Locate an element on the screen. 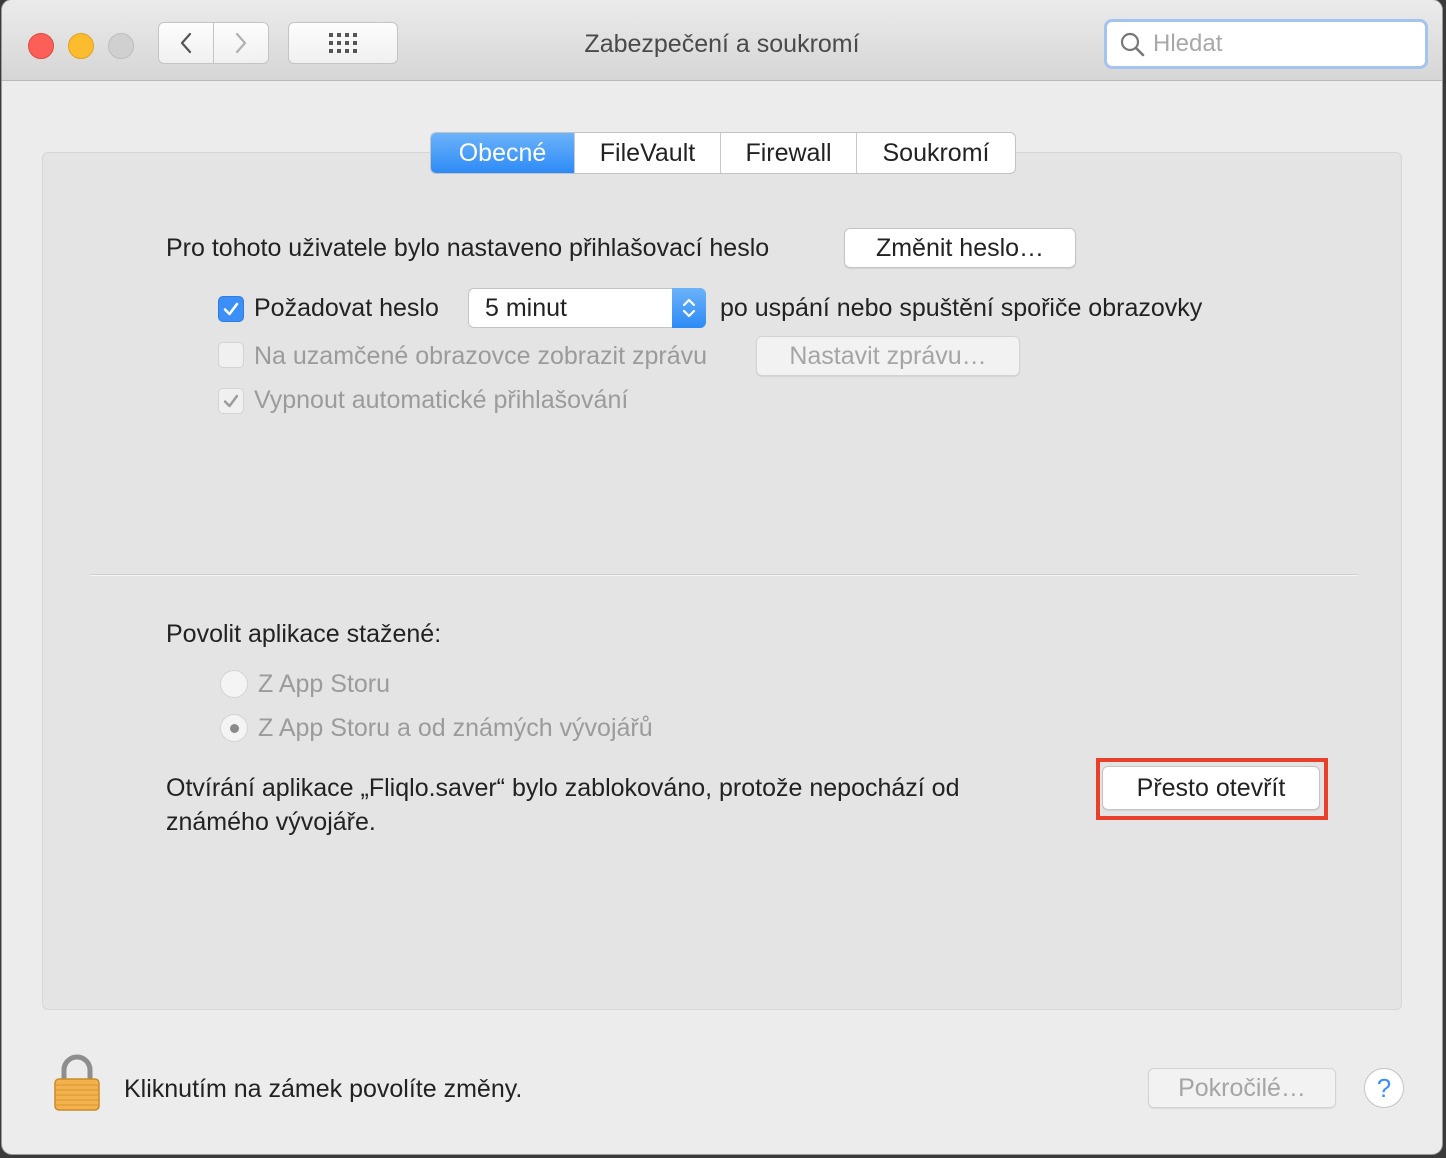  radio-app-store-identified is located at coordinates (234, 728).